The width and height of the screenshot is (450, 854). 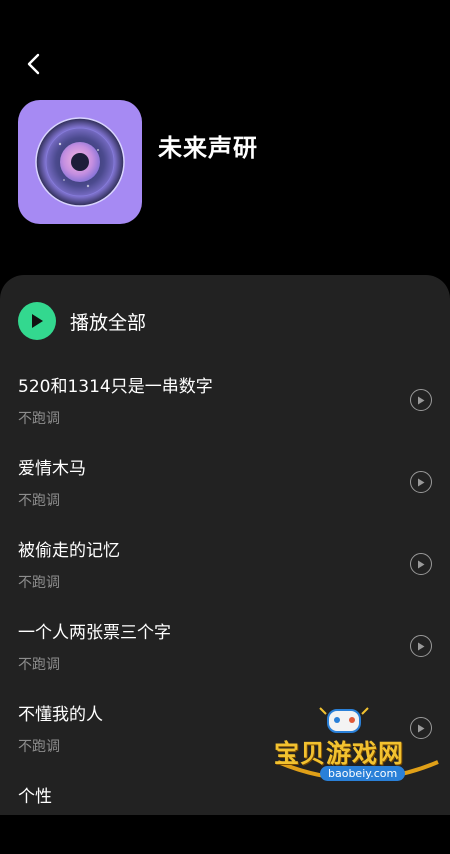 I want to click on song-title: 被偷走的记忆, so click(x=69, y=551).